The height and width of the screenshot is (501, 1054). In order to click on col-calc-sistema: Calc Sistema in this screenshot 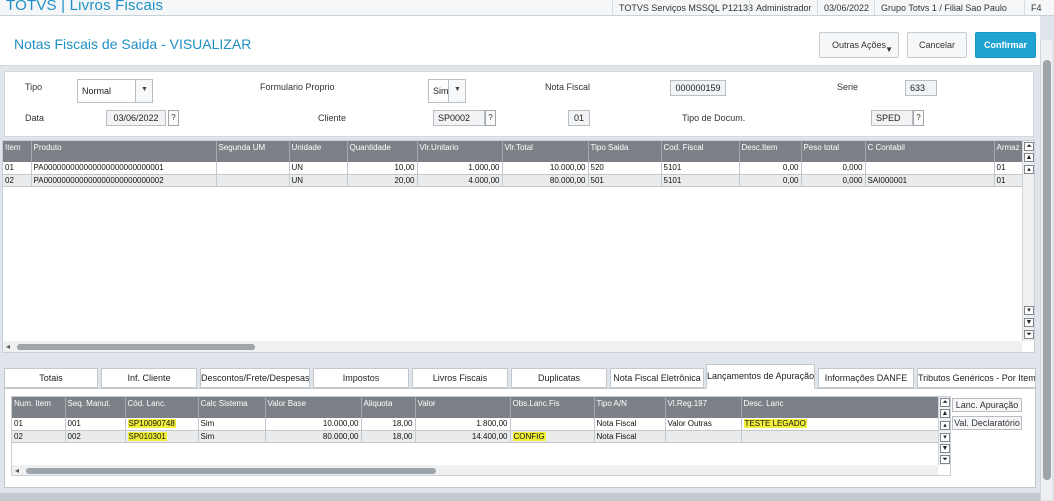, I will do `click(232, 407)`.